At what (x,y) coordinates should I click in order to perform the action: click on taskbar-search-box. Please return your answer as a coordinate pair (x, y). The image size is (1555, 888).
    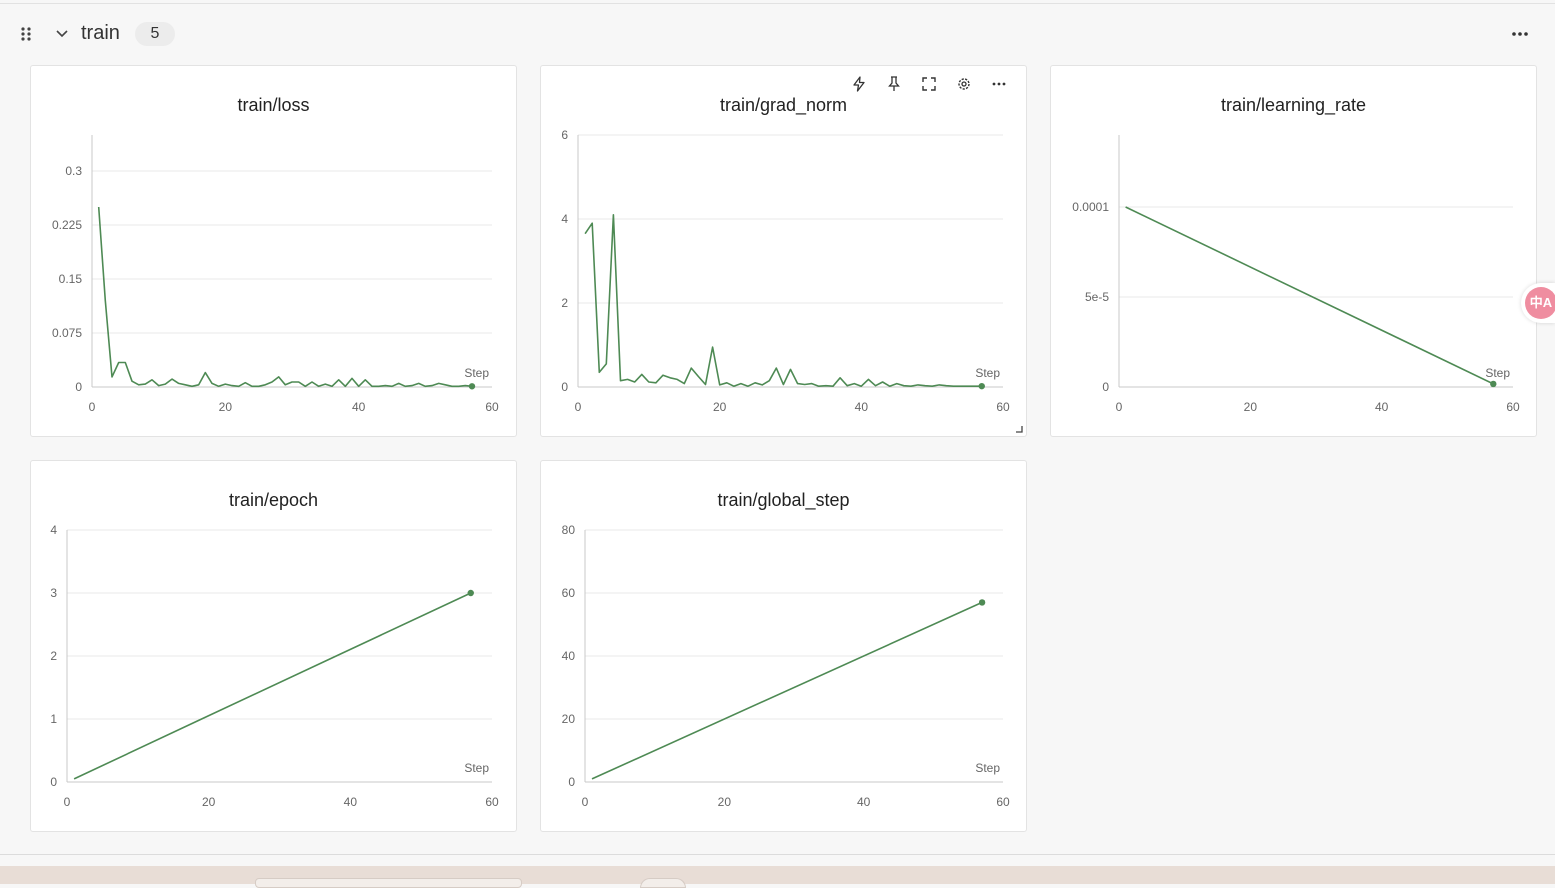
    Looking at the image, I should click on (388, 883).